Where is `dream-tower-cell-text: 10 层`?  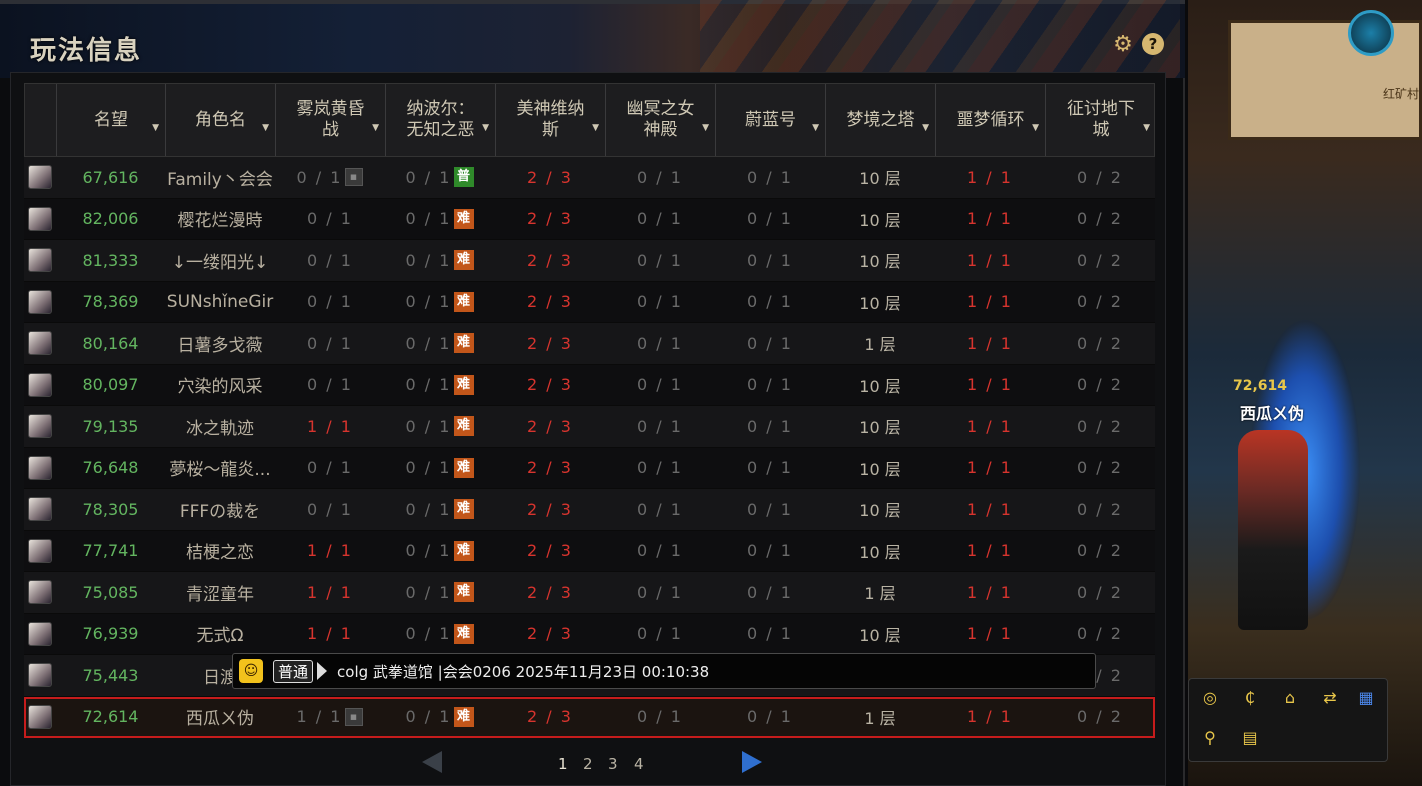 dream-tower-cell-text: 10 层 is located at coordinates (880, 179).